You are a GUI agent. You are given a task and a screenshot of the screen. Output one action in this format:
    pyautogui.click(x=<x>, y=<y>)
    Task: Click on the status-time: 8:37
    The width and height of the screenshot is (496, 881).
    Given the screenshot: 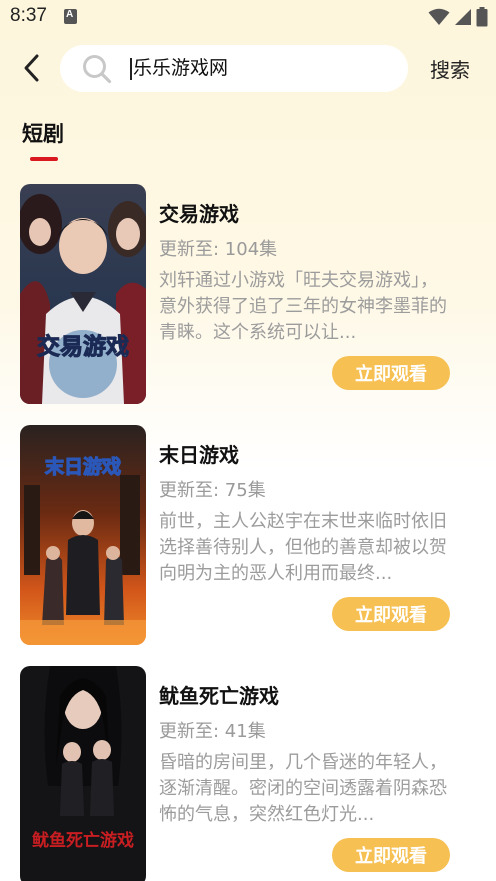 What is the action you would take?
    pyautogui.click(x=28, y=15)
    